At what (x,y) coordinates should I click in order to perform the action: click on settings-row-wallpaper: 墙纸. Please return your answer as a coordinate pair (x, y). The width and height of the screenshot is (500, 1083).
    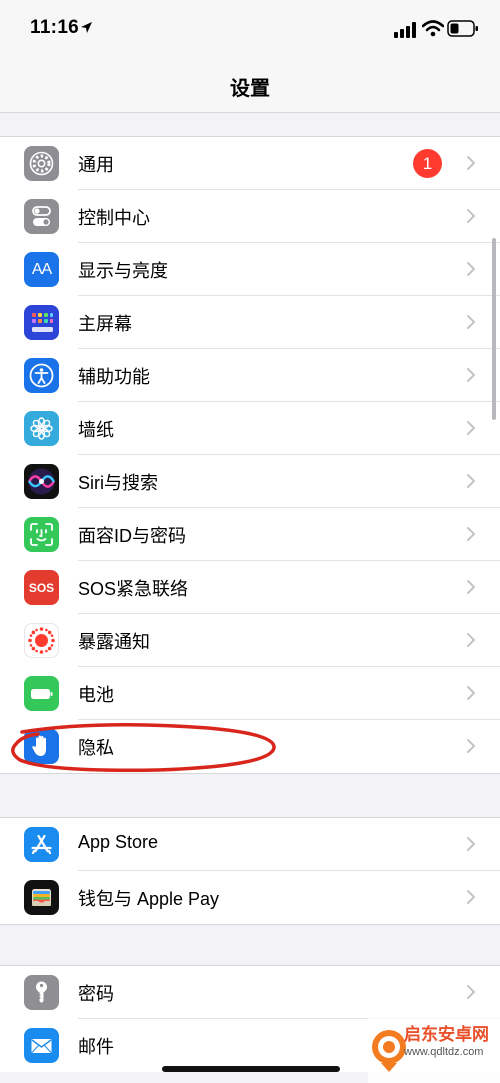
    Looking at the image, I should click on (250, 428).